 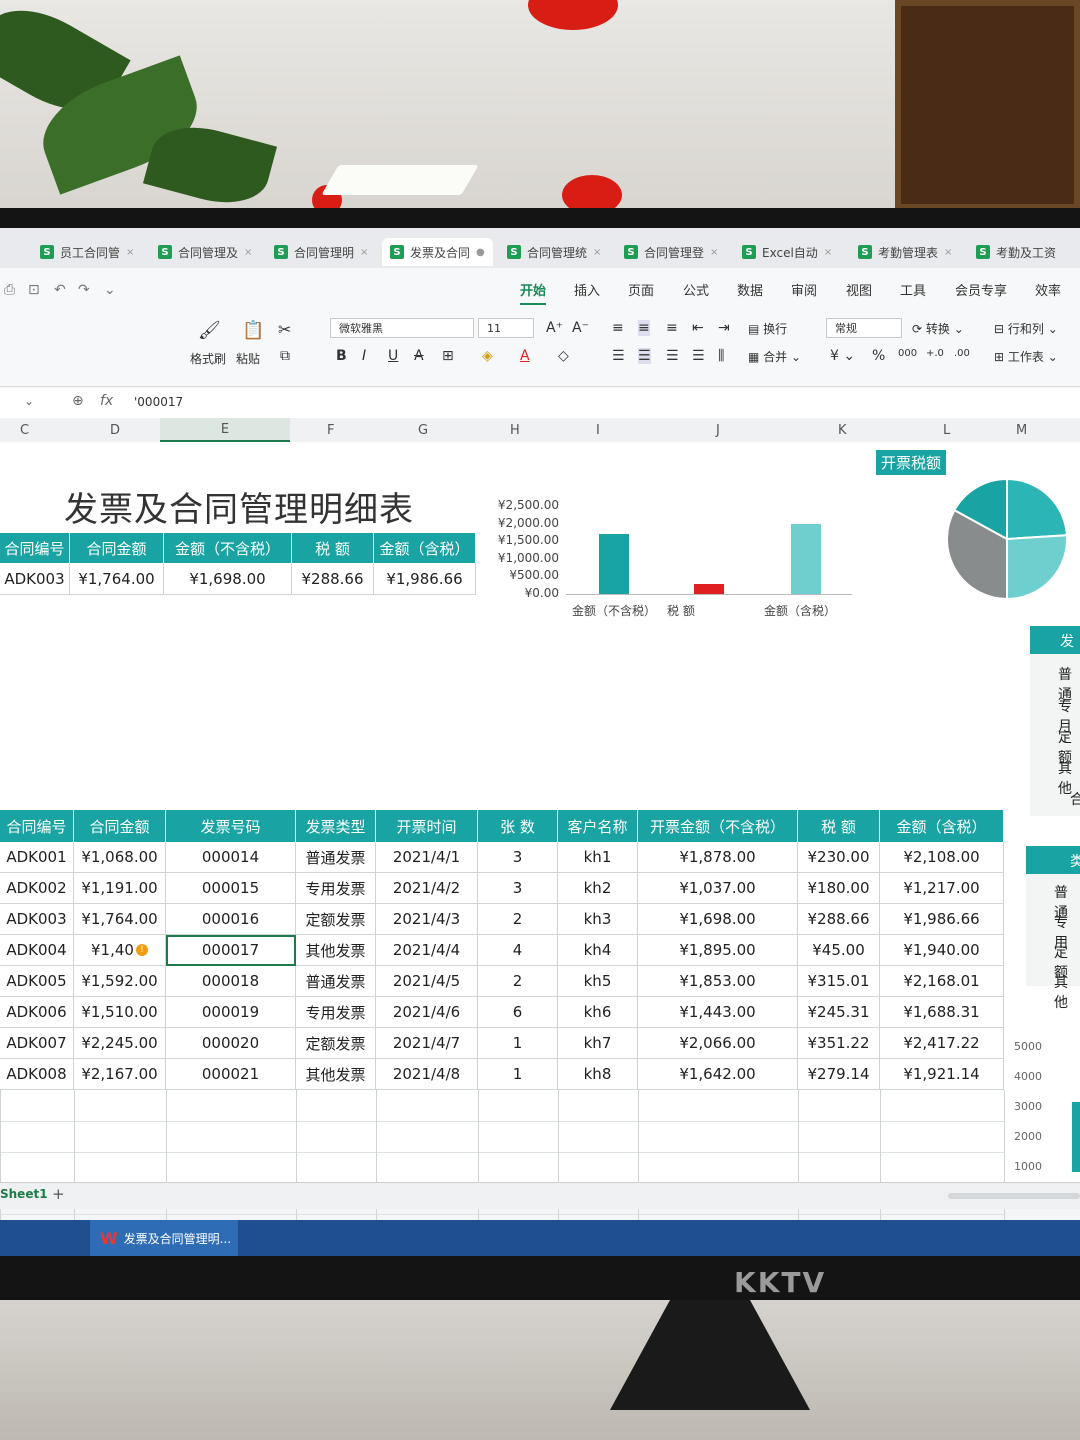 What do you see at coordinates (804, 289) in the screenshot?
I see `menu-review: 审阅` at bounding box center [804, 289].